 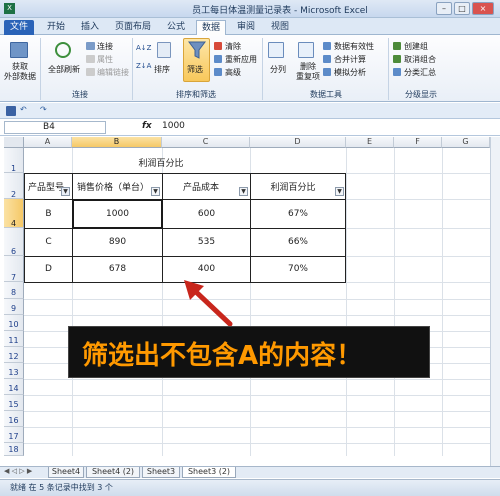 What do you see at coordinates (117, 242) in the screenshot?
I see `table-cell: 890` at bounding box center [117, 242].